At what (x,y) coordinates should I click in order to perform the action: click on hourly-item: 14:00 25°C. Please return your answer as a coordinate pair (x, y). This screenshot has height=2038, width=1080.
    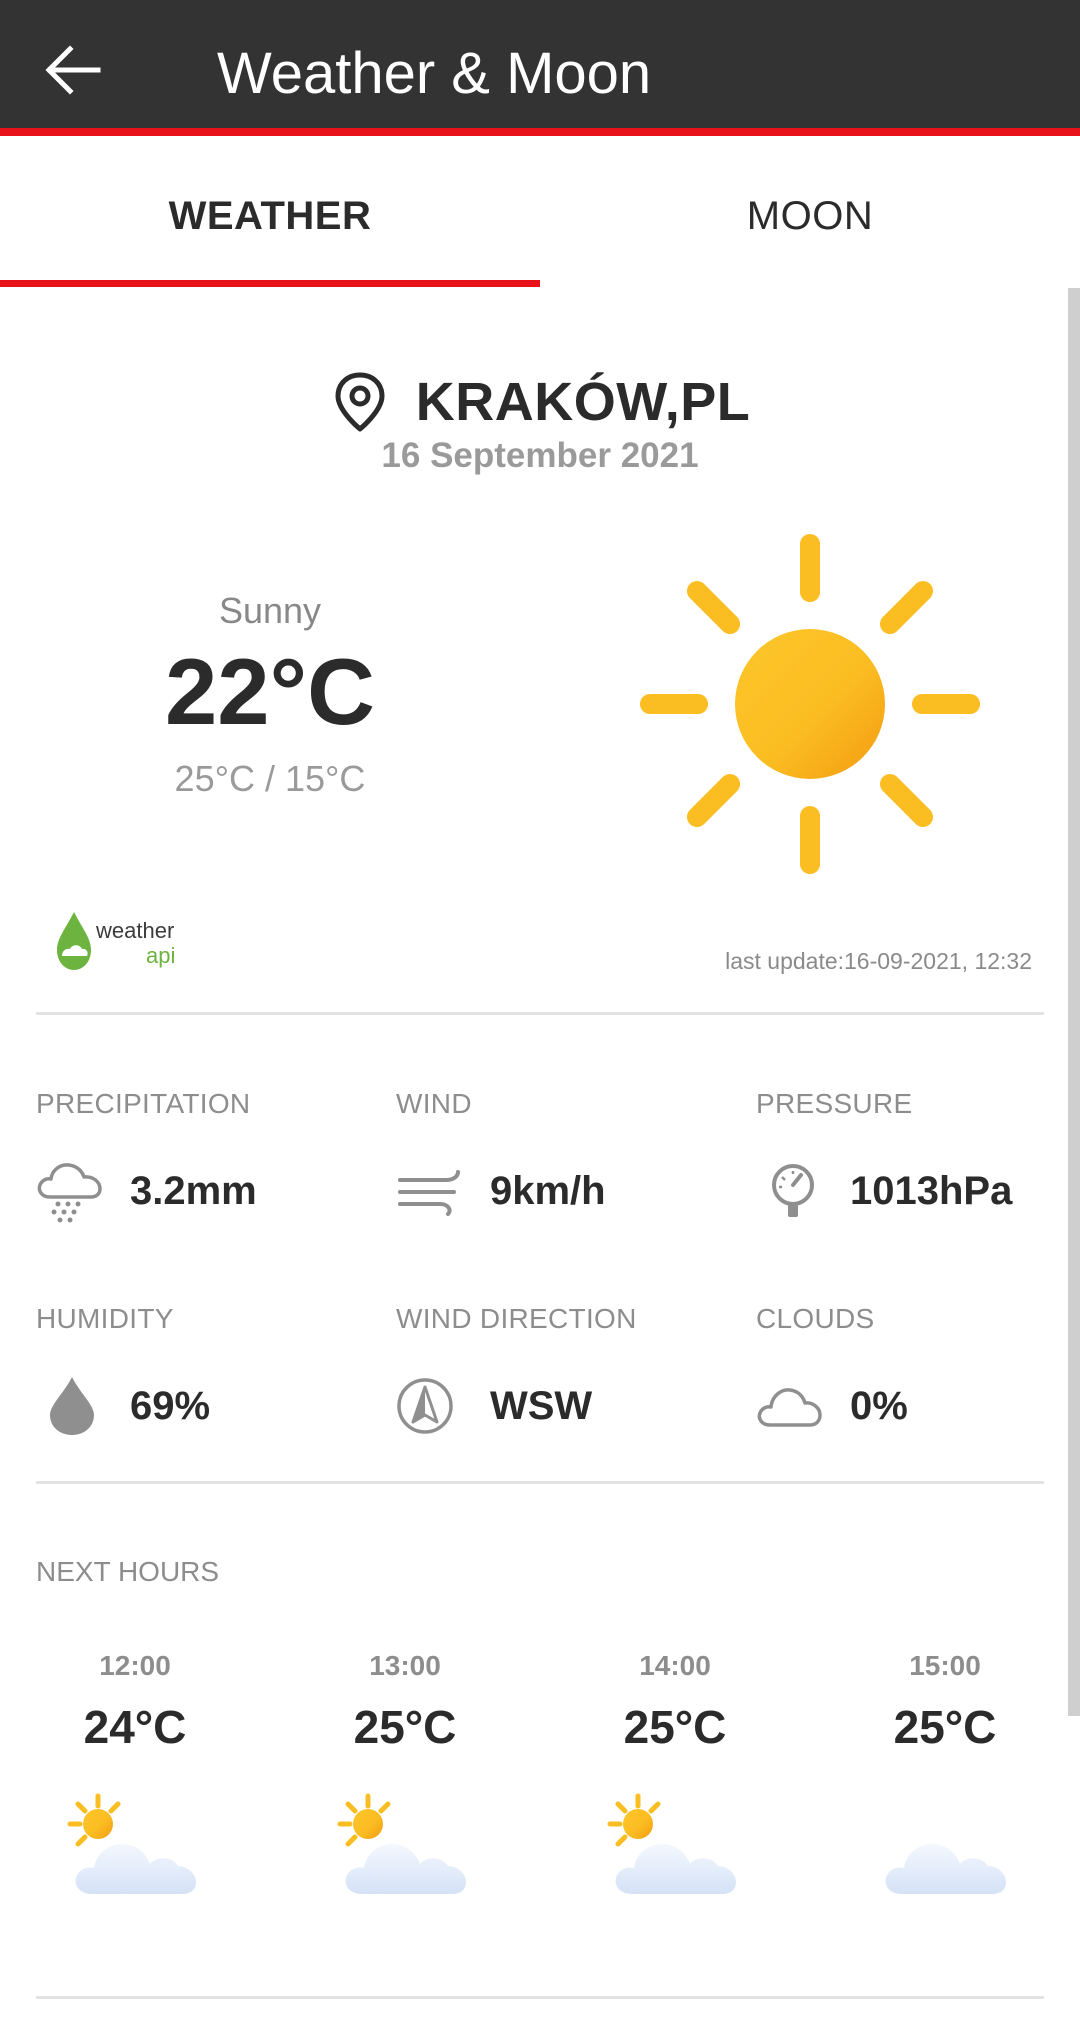
    Looking at the image, I should click on (675, 1775).